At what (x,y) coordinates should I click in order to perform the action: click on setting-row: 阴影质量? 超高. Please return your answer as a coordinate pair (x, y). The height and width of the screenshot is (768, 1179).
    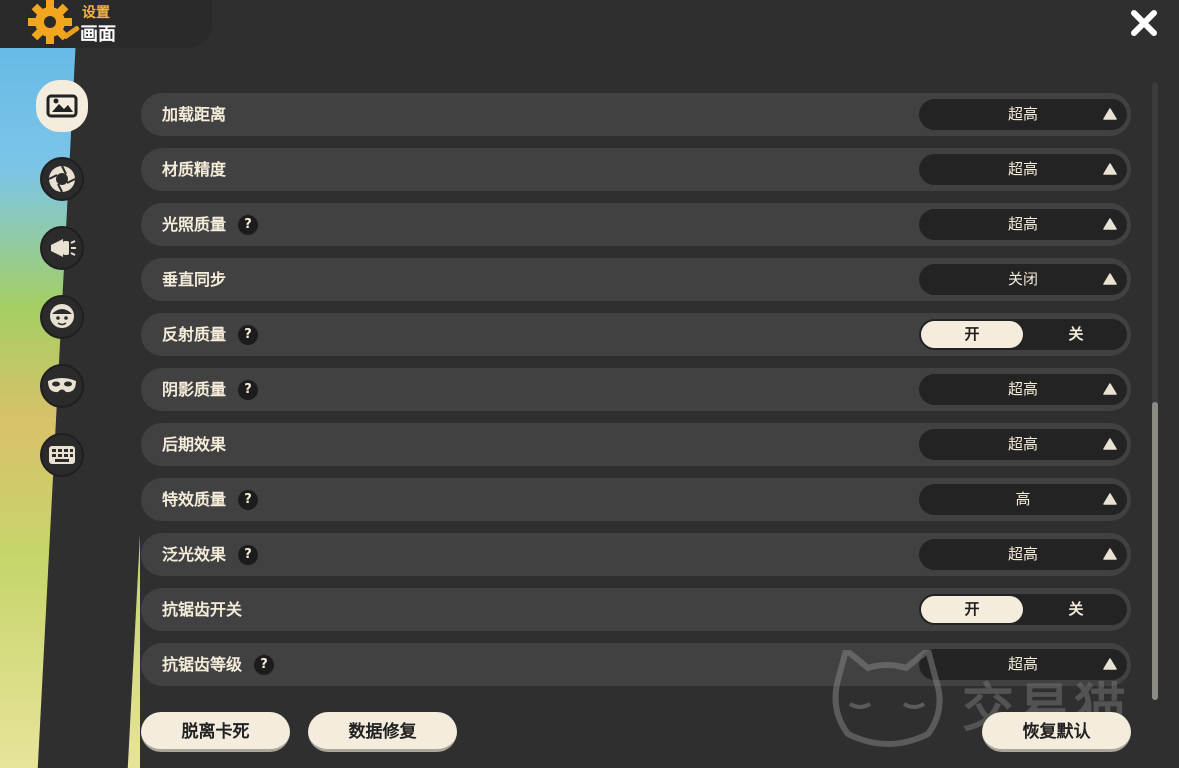
    Looking at the image, I should click on (636, 389).